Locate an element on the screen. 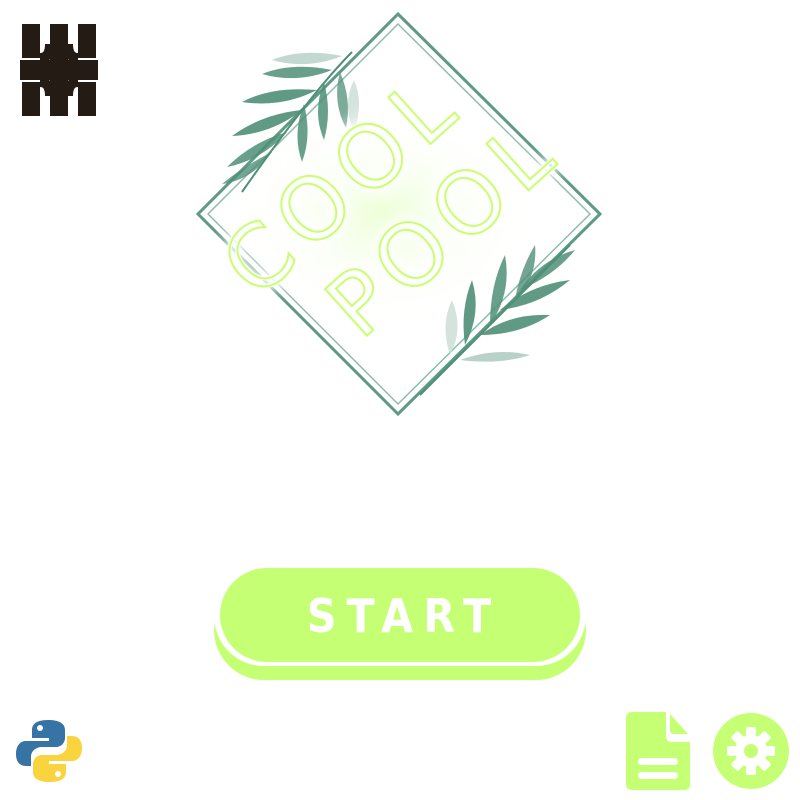  document-icon is located at coordinates (658, 752).